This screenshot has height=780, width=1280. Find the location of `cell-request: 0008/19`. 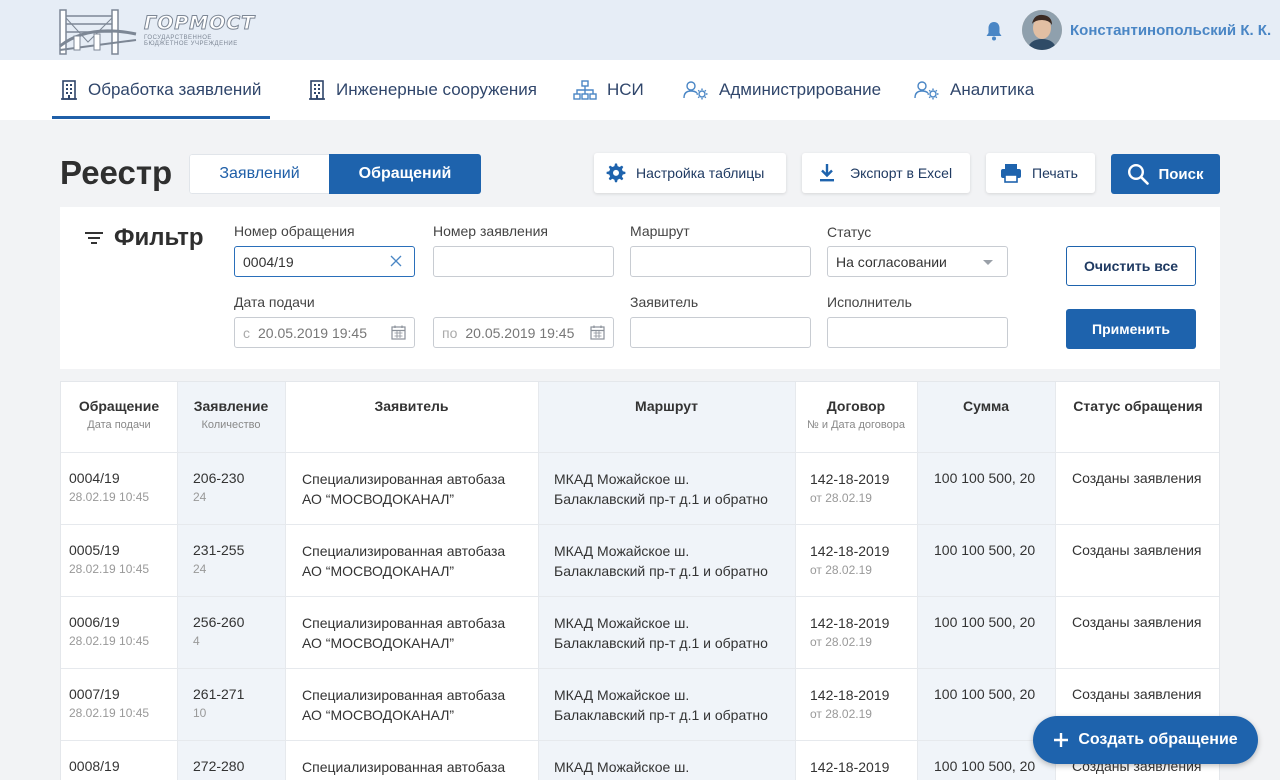

cell-request: 0008/19 is located at coordinates (94, 766).